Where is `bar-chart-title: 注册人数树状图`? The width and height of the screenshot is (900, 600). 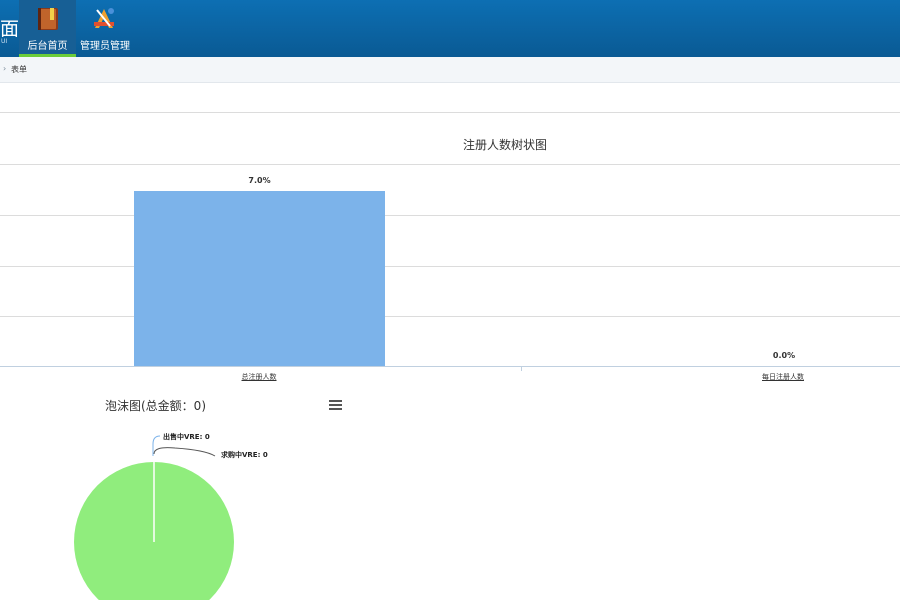 bar-chart-title: 注册人数树状图 is located at coordinates (504, 145).